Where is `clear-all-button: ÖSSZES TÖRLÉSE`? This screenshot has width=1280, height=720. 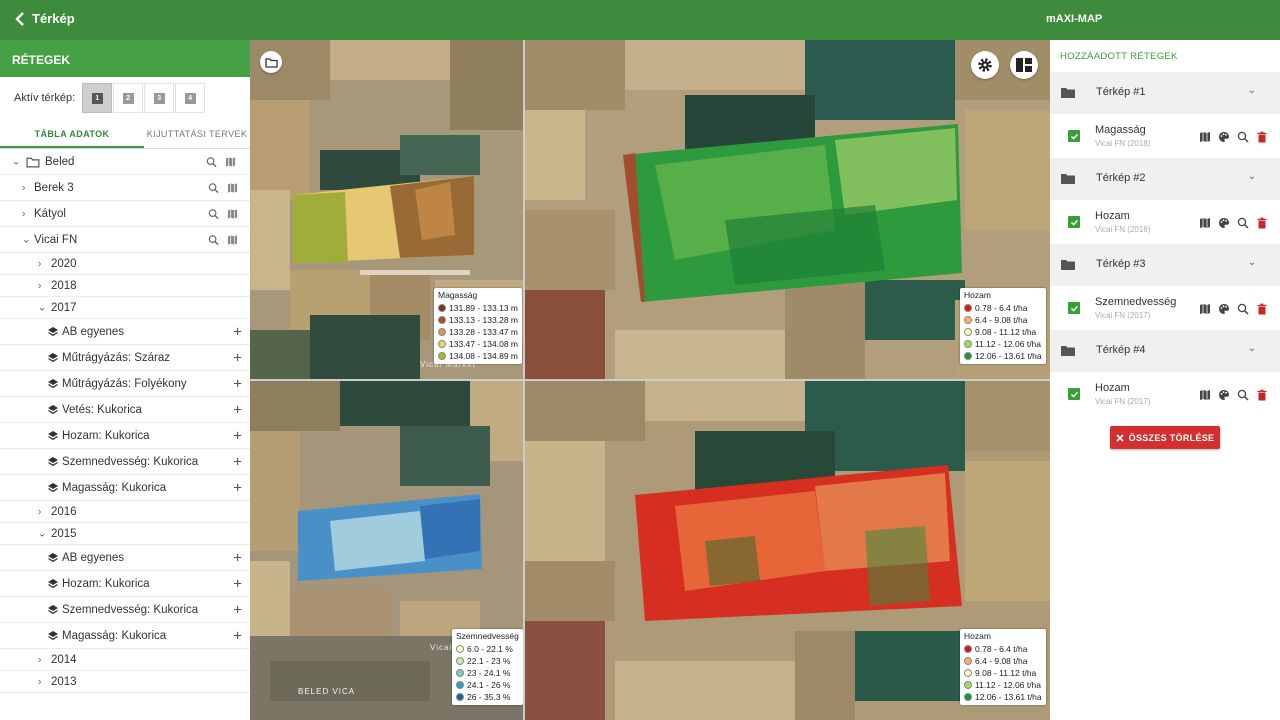
clear-all-button: ÖSSZES TÖRLÉSE is located at coordinates (1165, 437).